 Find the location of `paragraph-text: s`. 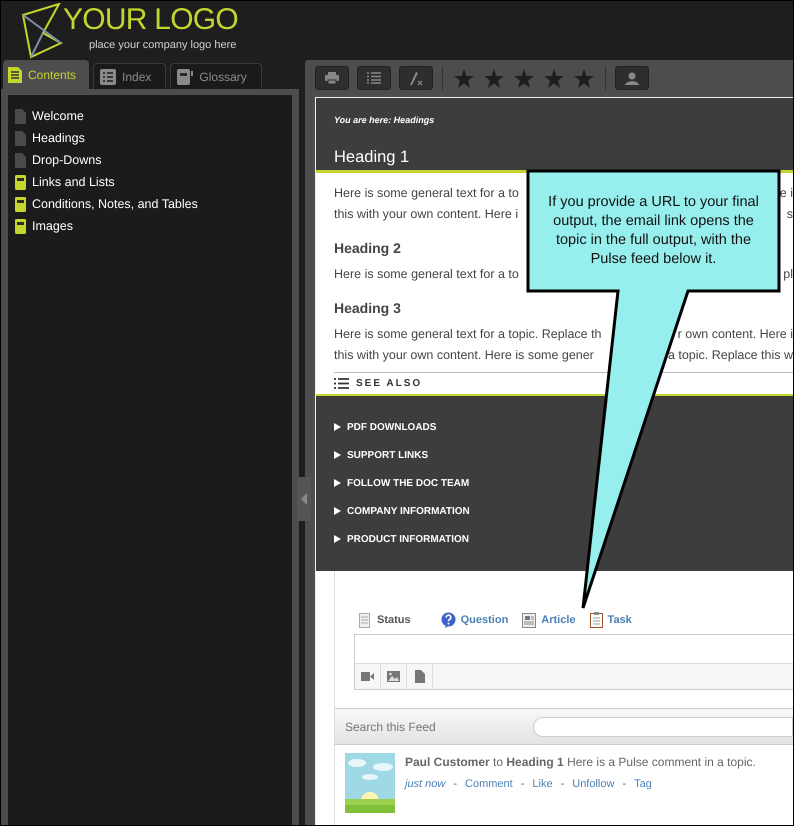

paragraph-text: s is located at coordinates (789, 215).